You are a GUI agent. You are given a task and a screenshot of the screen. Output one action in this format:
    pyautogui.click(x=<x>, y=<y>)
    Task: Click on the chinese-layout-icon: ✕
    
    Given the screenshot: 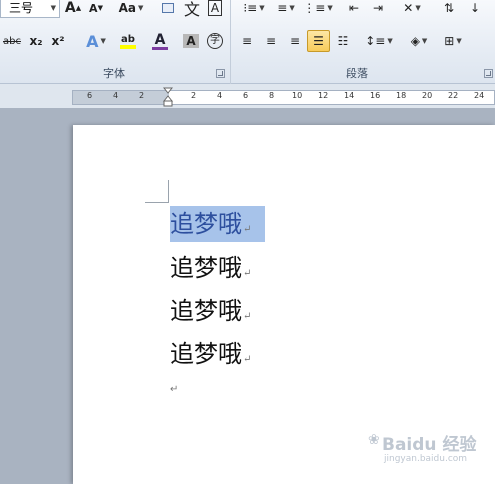 What is the action you would take?
    pyautogui.click(x=408, y=8)
    